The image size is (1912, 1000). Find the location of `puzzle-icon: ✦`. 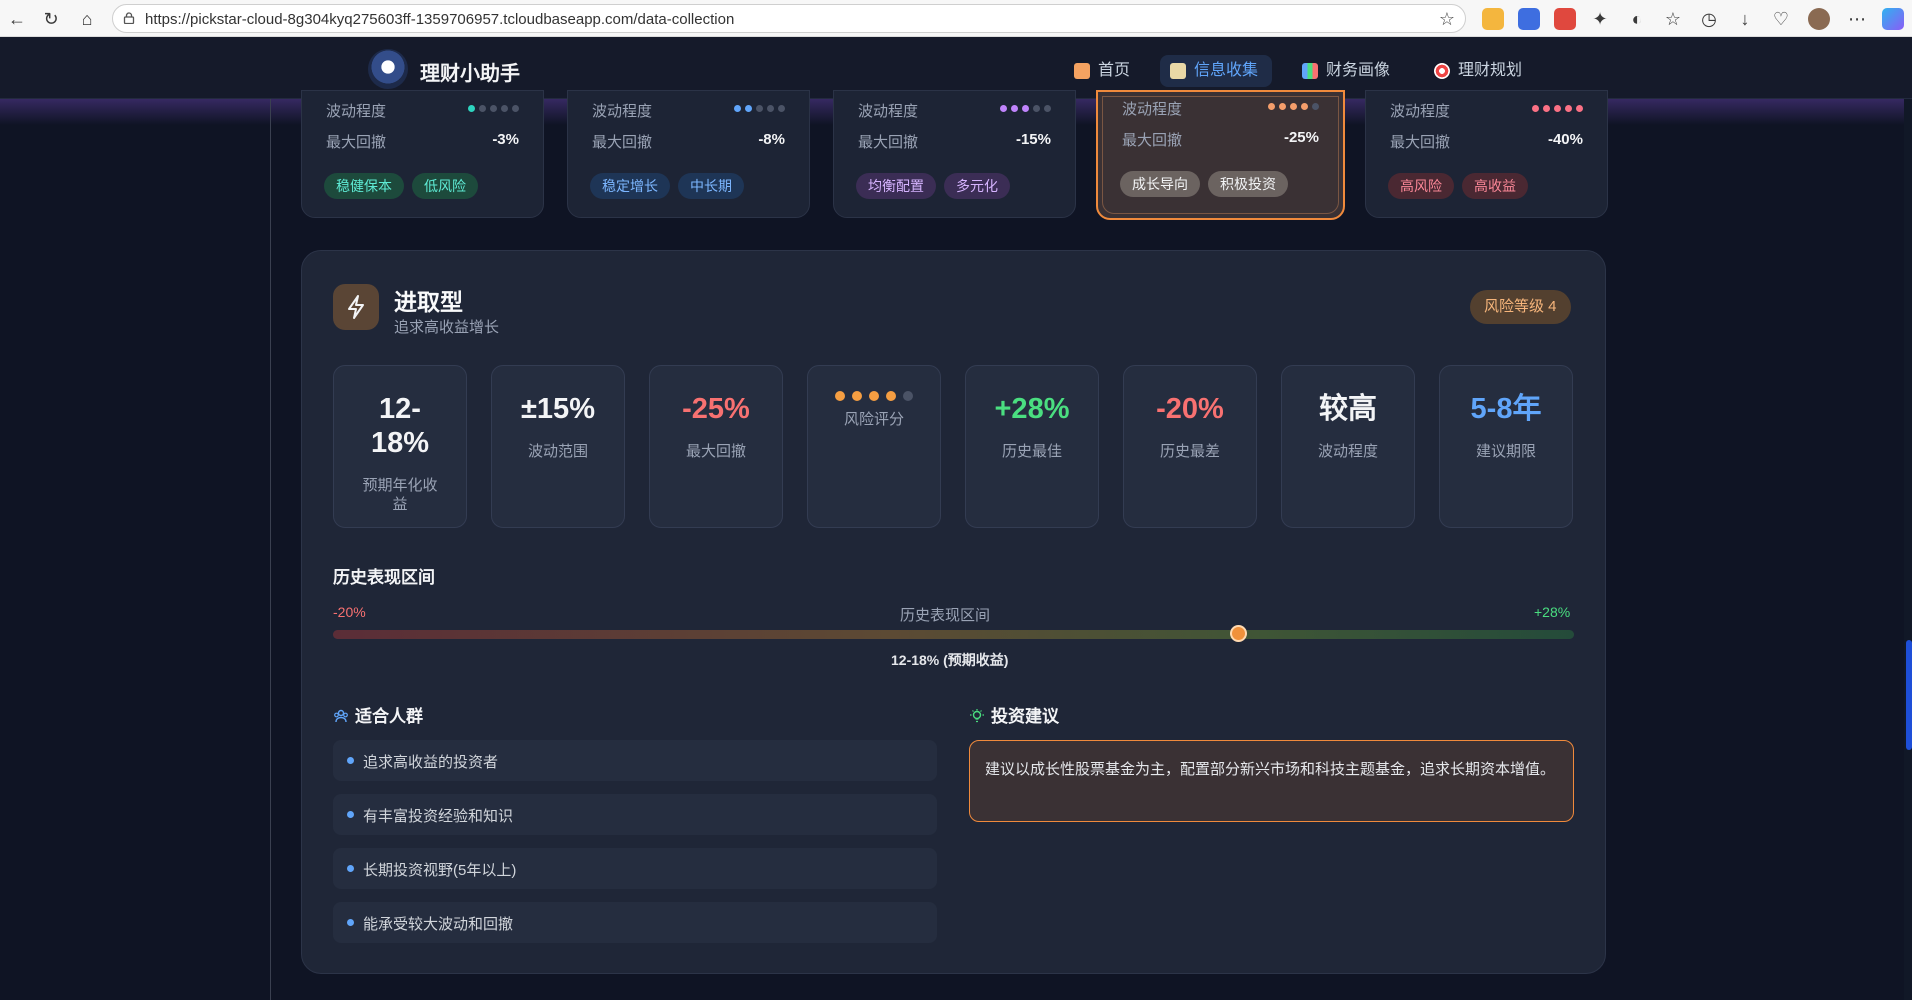

puzzle-icon: ✦ is located at coordinates (1600, 19).